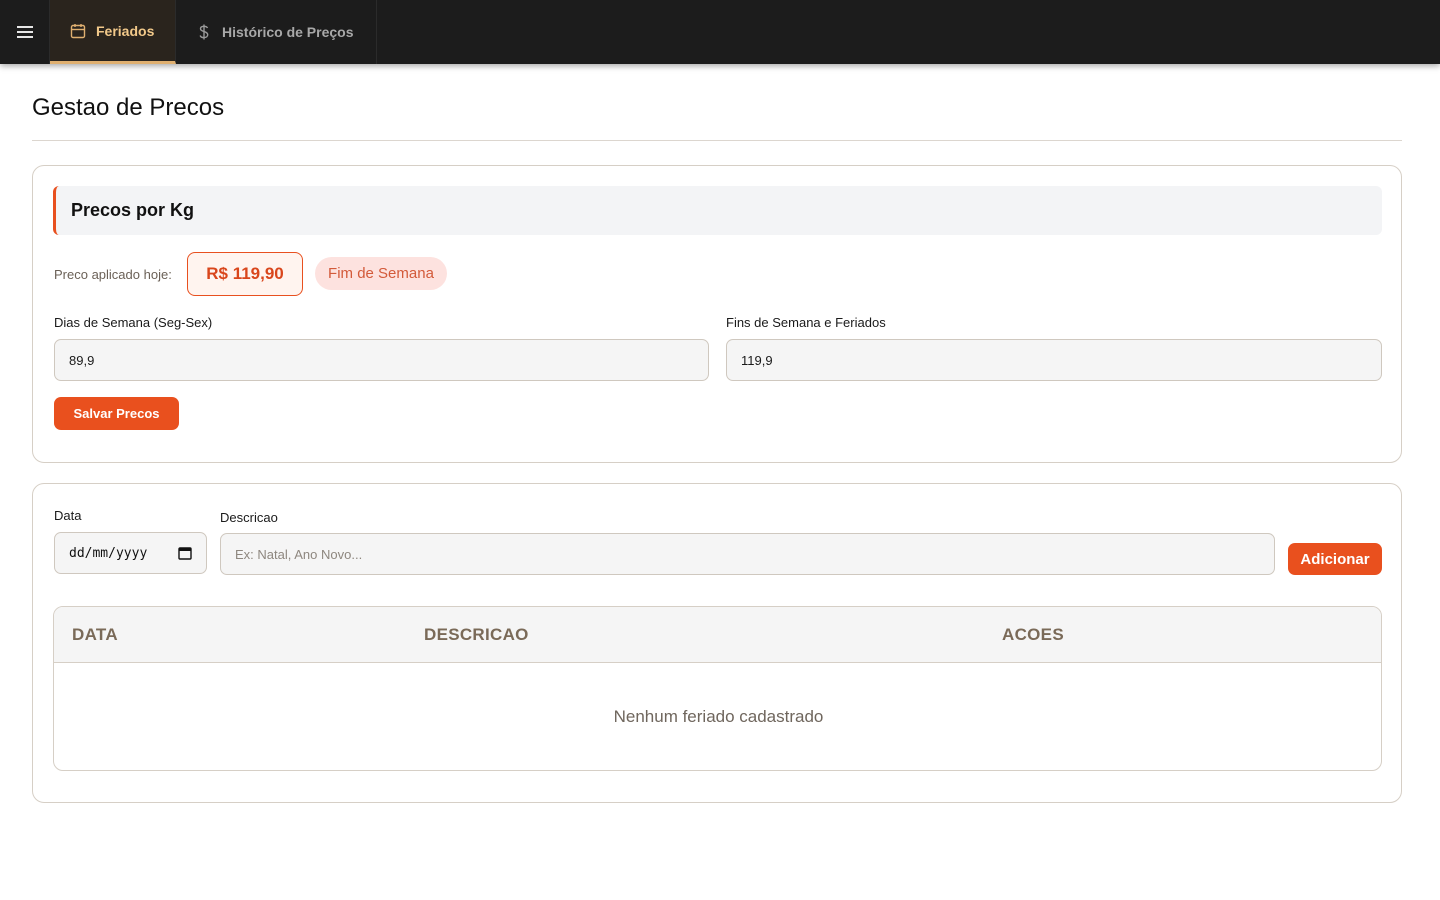 This screenshot has height=900, width=1440. I want to click on title-divider, so click(717, 140).